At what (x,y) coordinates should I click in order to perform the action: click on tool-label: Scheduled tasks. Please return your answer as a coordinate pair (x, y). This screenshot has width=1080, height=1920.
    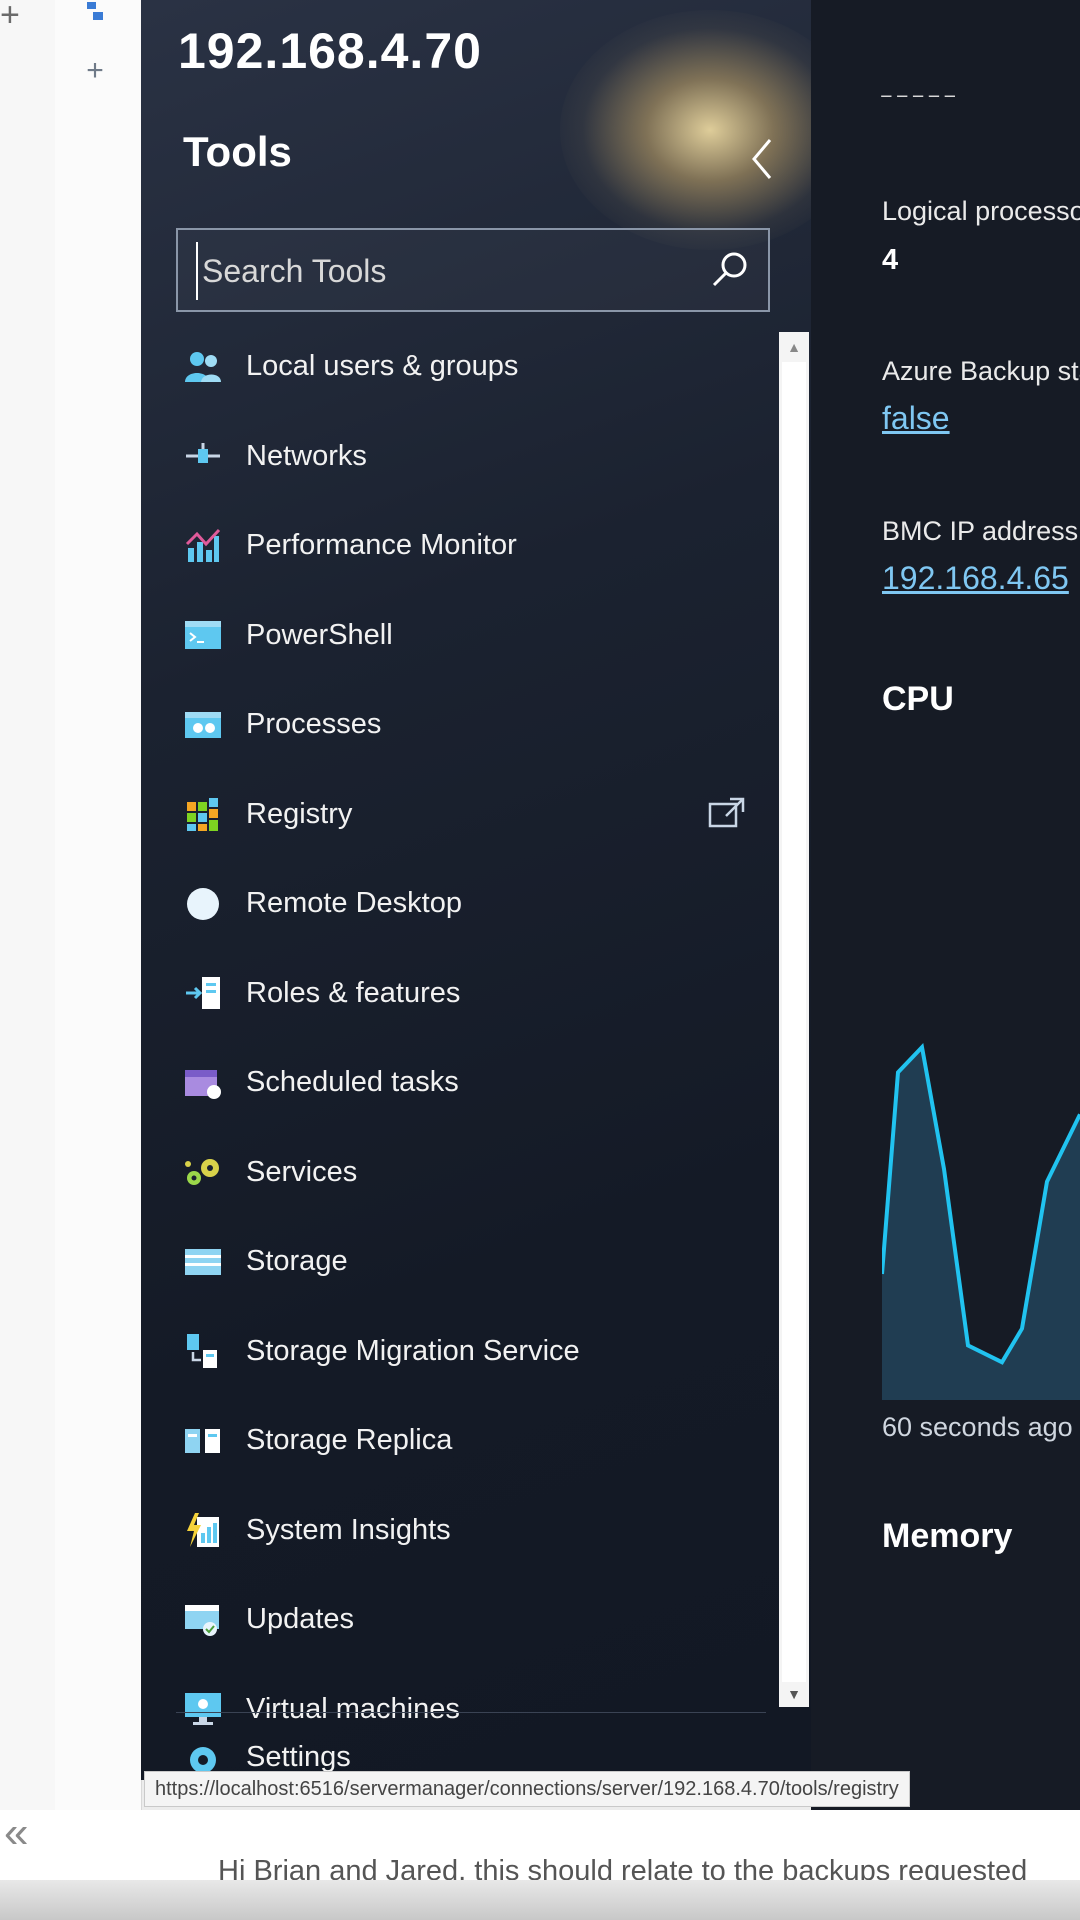
    Looking at the image, I should click on (352, 1082).